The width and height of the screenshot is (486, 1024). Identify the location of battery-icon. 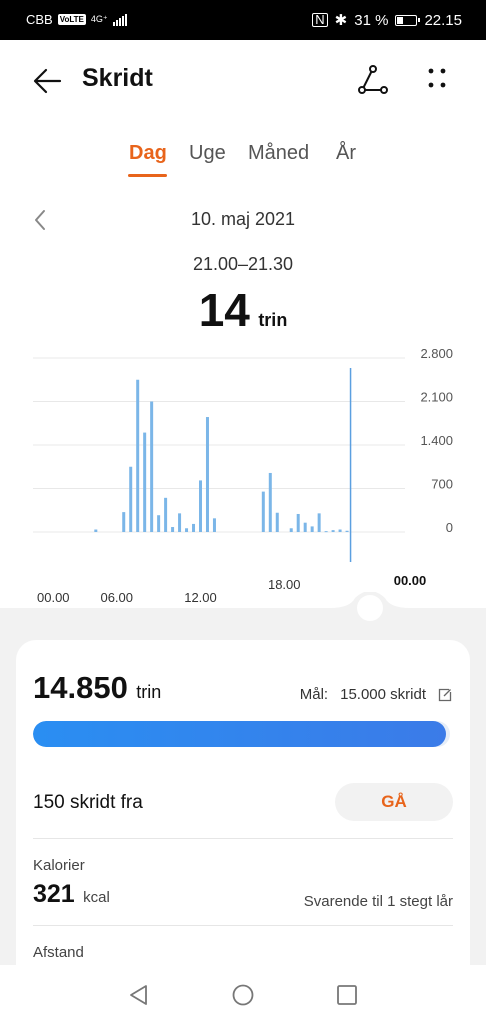
(408, 20).